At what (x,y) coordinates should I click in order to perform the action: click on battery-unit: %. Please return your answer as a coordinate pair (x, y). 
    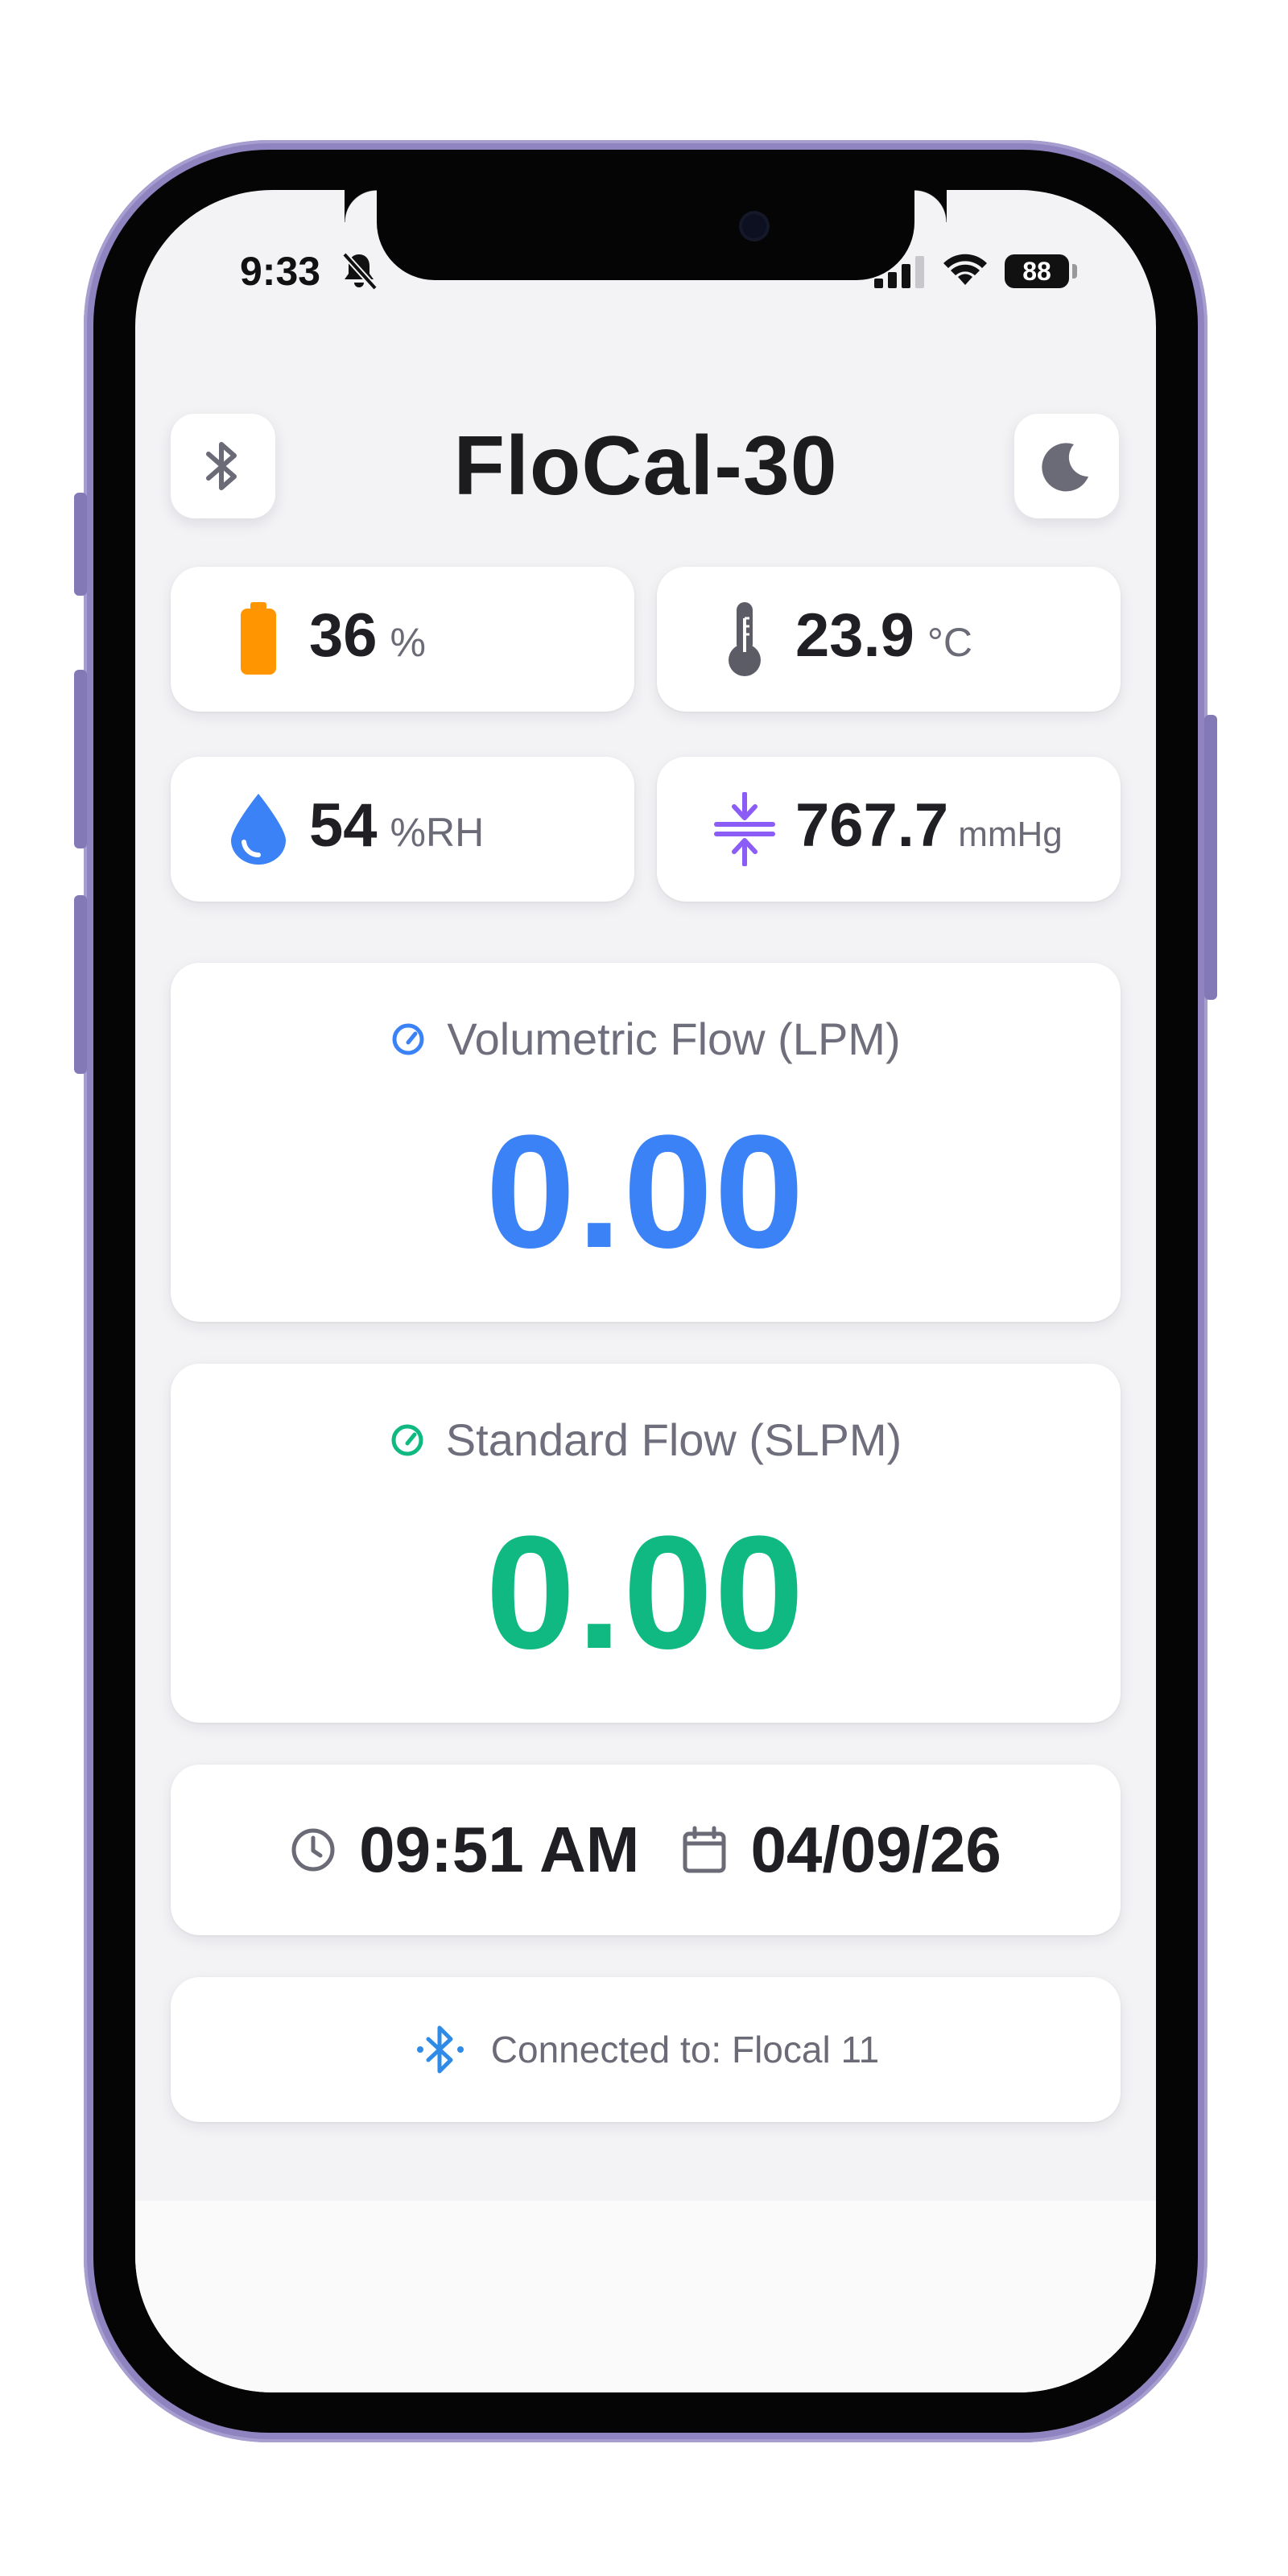
    Looking at the image, I should click on (408, 642).